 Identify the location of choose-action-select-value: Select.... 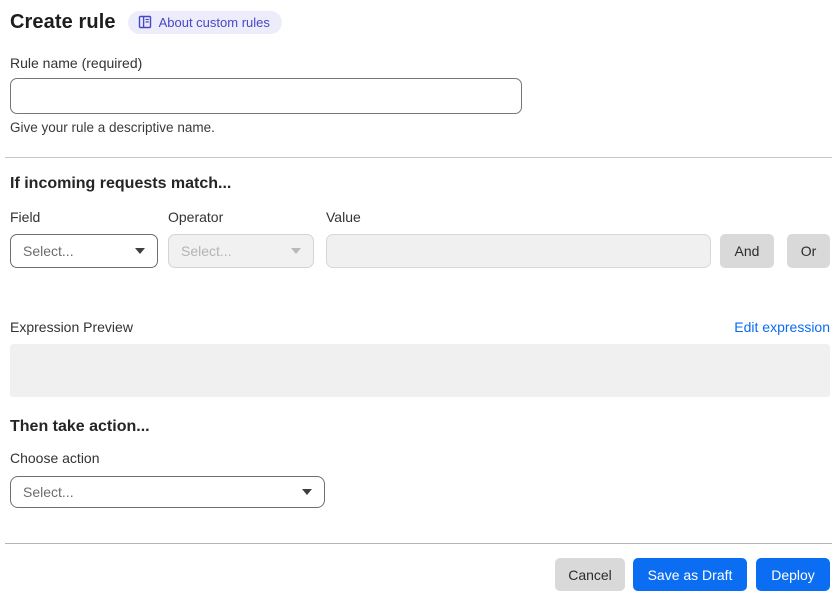
(48, 492).